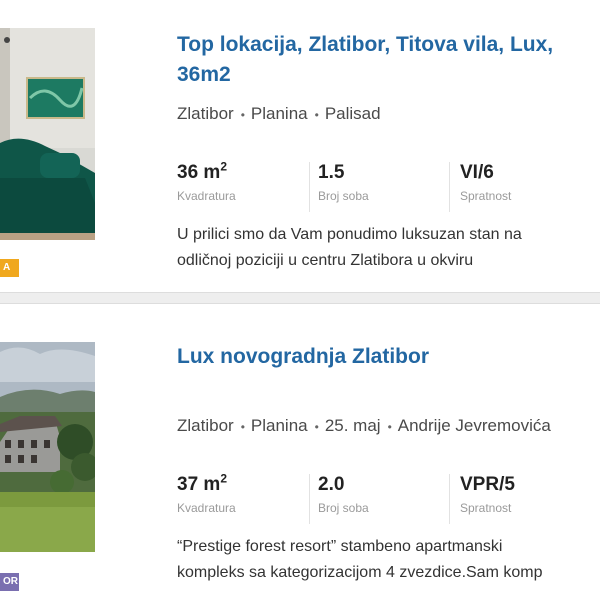  I want to click on rooms-value: 1.5, so click(331, 172).